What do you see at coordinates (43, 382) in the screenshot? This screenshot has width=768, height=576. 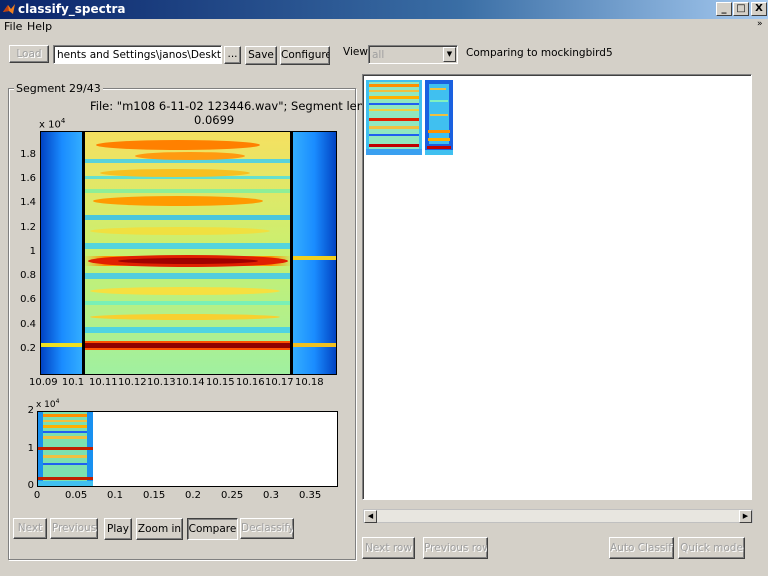 I see `main-xtick-1: 10.09` at bounding box center [43, 382].